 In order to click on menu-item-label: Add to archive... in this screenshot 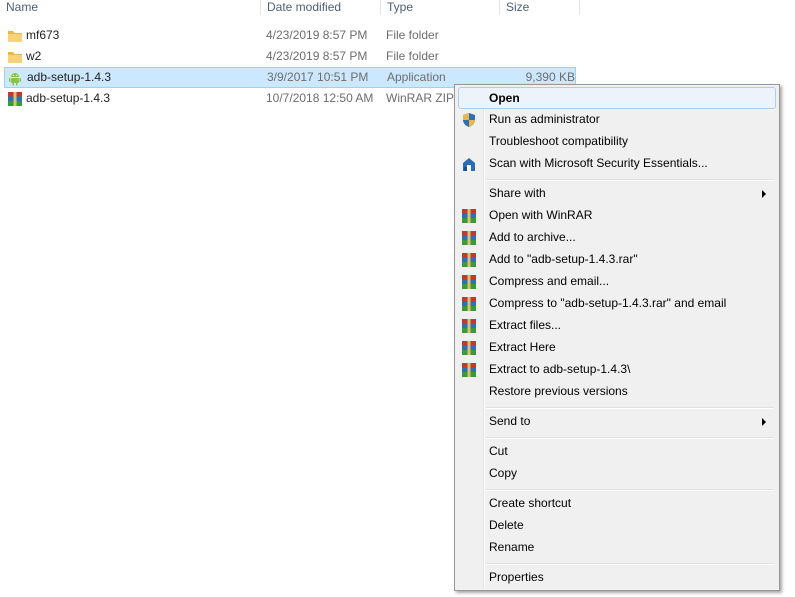, I will do `click(532, 237)`.